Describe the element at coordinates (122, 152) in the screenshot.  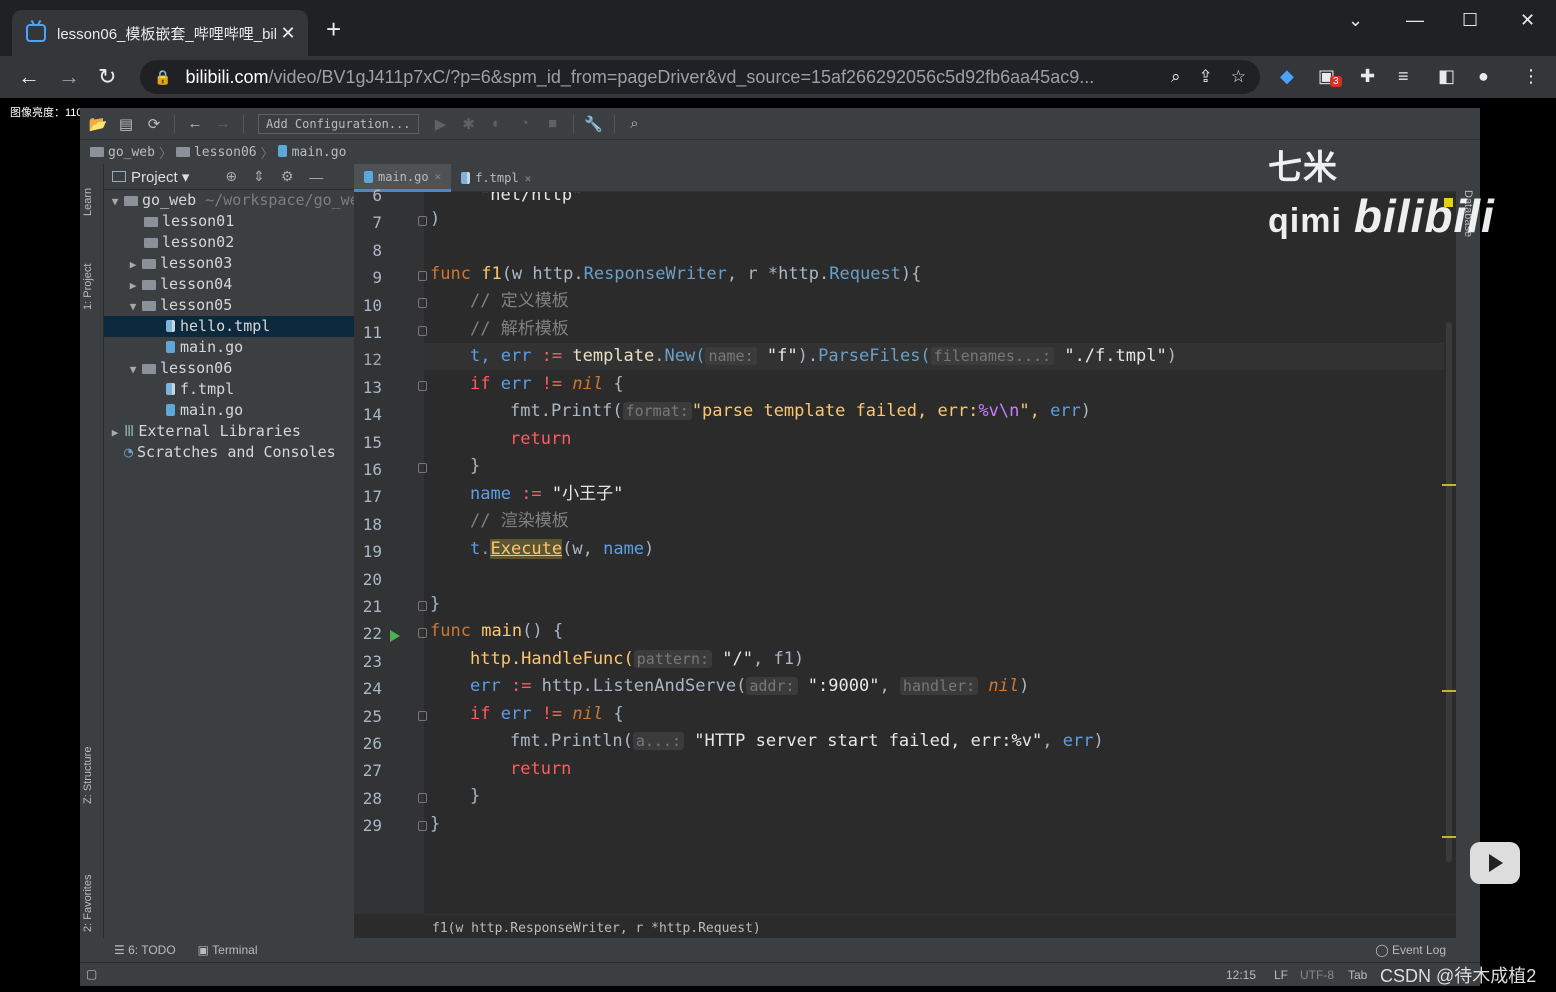
I see `breadcrumb-go-web: go_web` at that location.